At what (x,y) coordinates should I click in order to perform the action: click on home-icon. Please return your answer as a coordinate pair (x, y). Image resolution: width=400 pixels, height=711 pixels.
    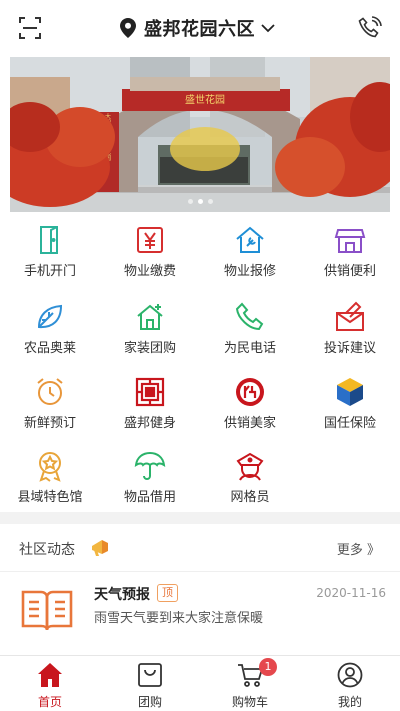
    Looking at the image, I should click on (50, 675).